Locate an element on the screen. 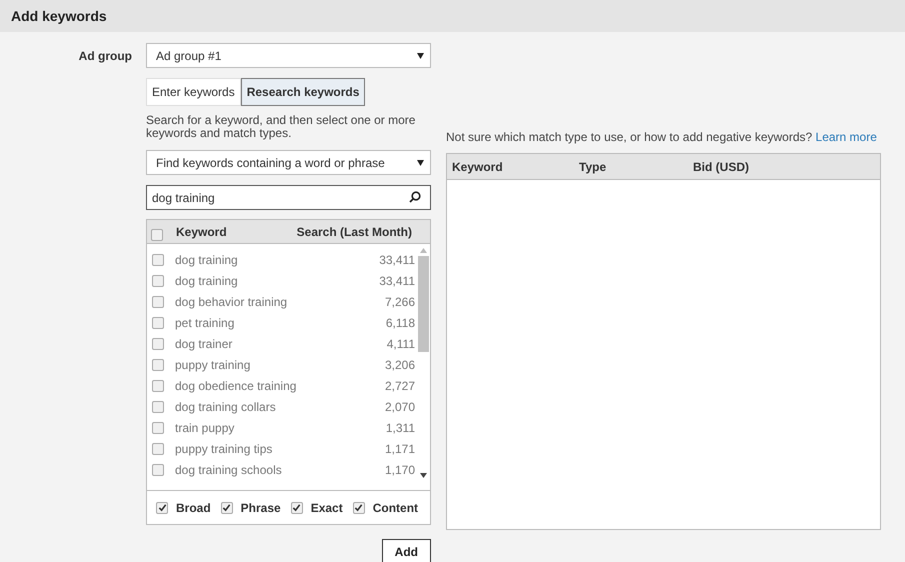 Image resolution: width=905 pixels, height=562 pixels. keyword-text: dog training schools is located at coordinates (228, 470).